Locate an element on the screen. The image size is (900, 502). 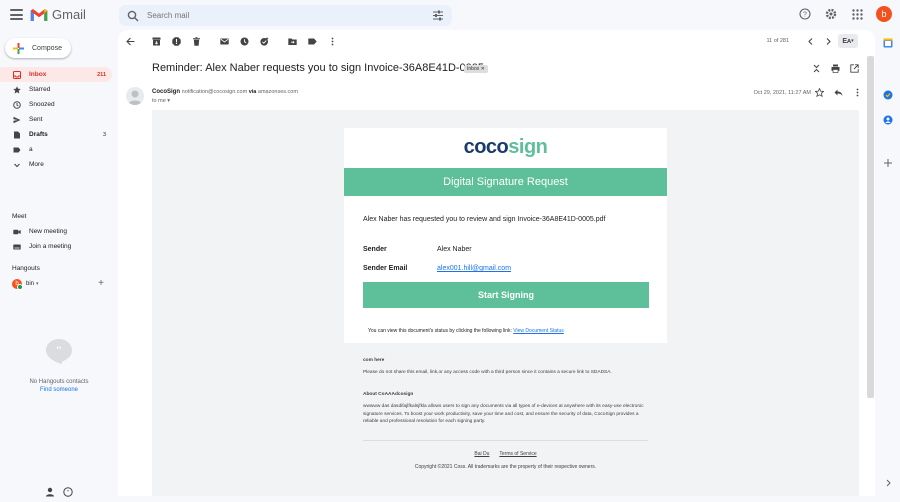
gmail-logo: Gmail is located at coordinates (58, 14).